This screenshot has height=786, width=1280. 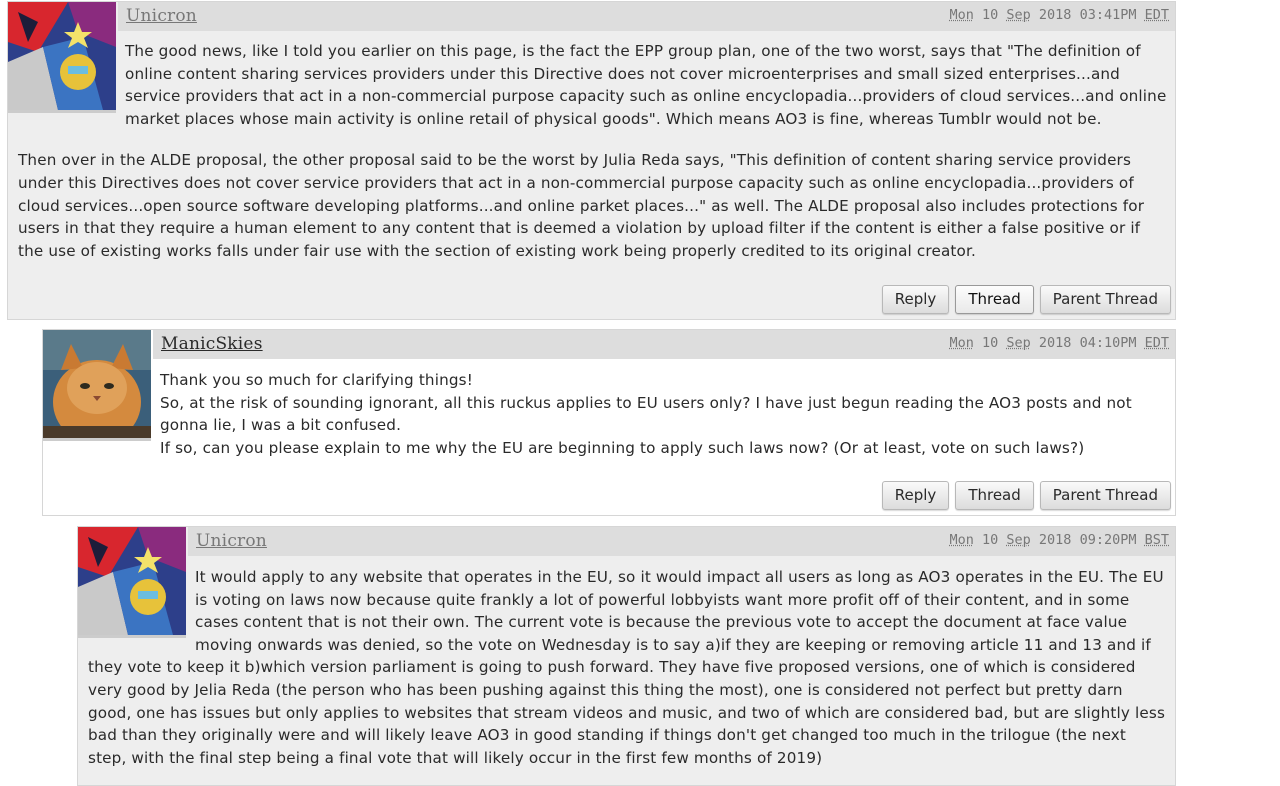 I want to click on comment-line: Thank you so much for clarifying things!, so click(x=316, y=380).